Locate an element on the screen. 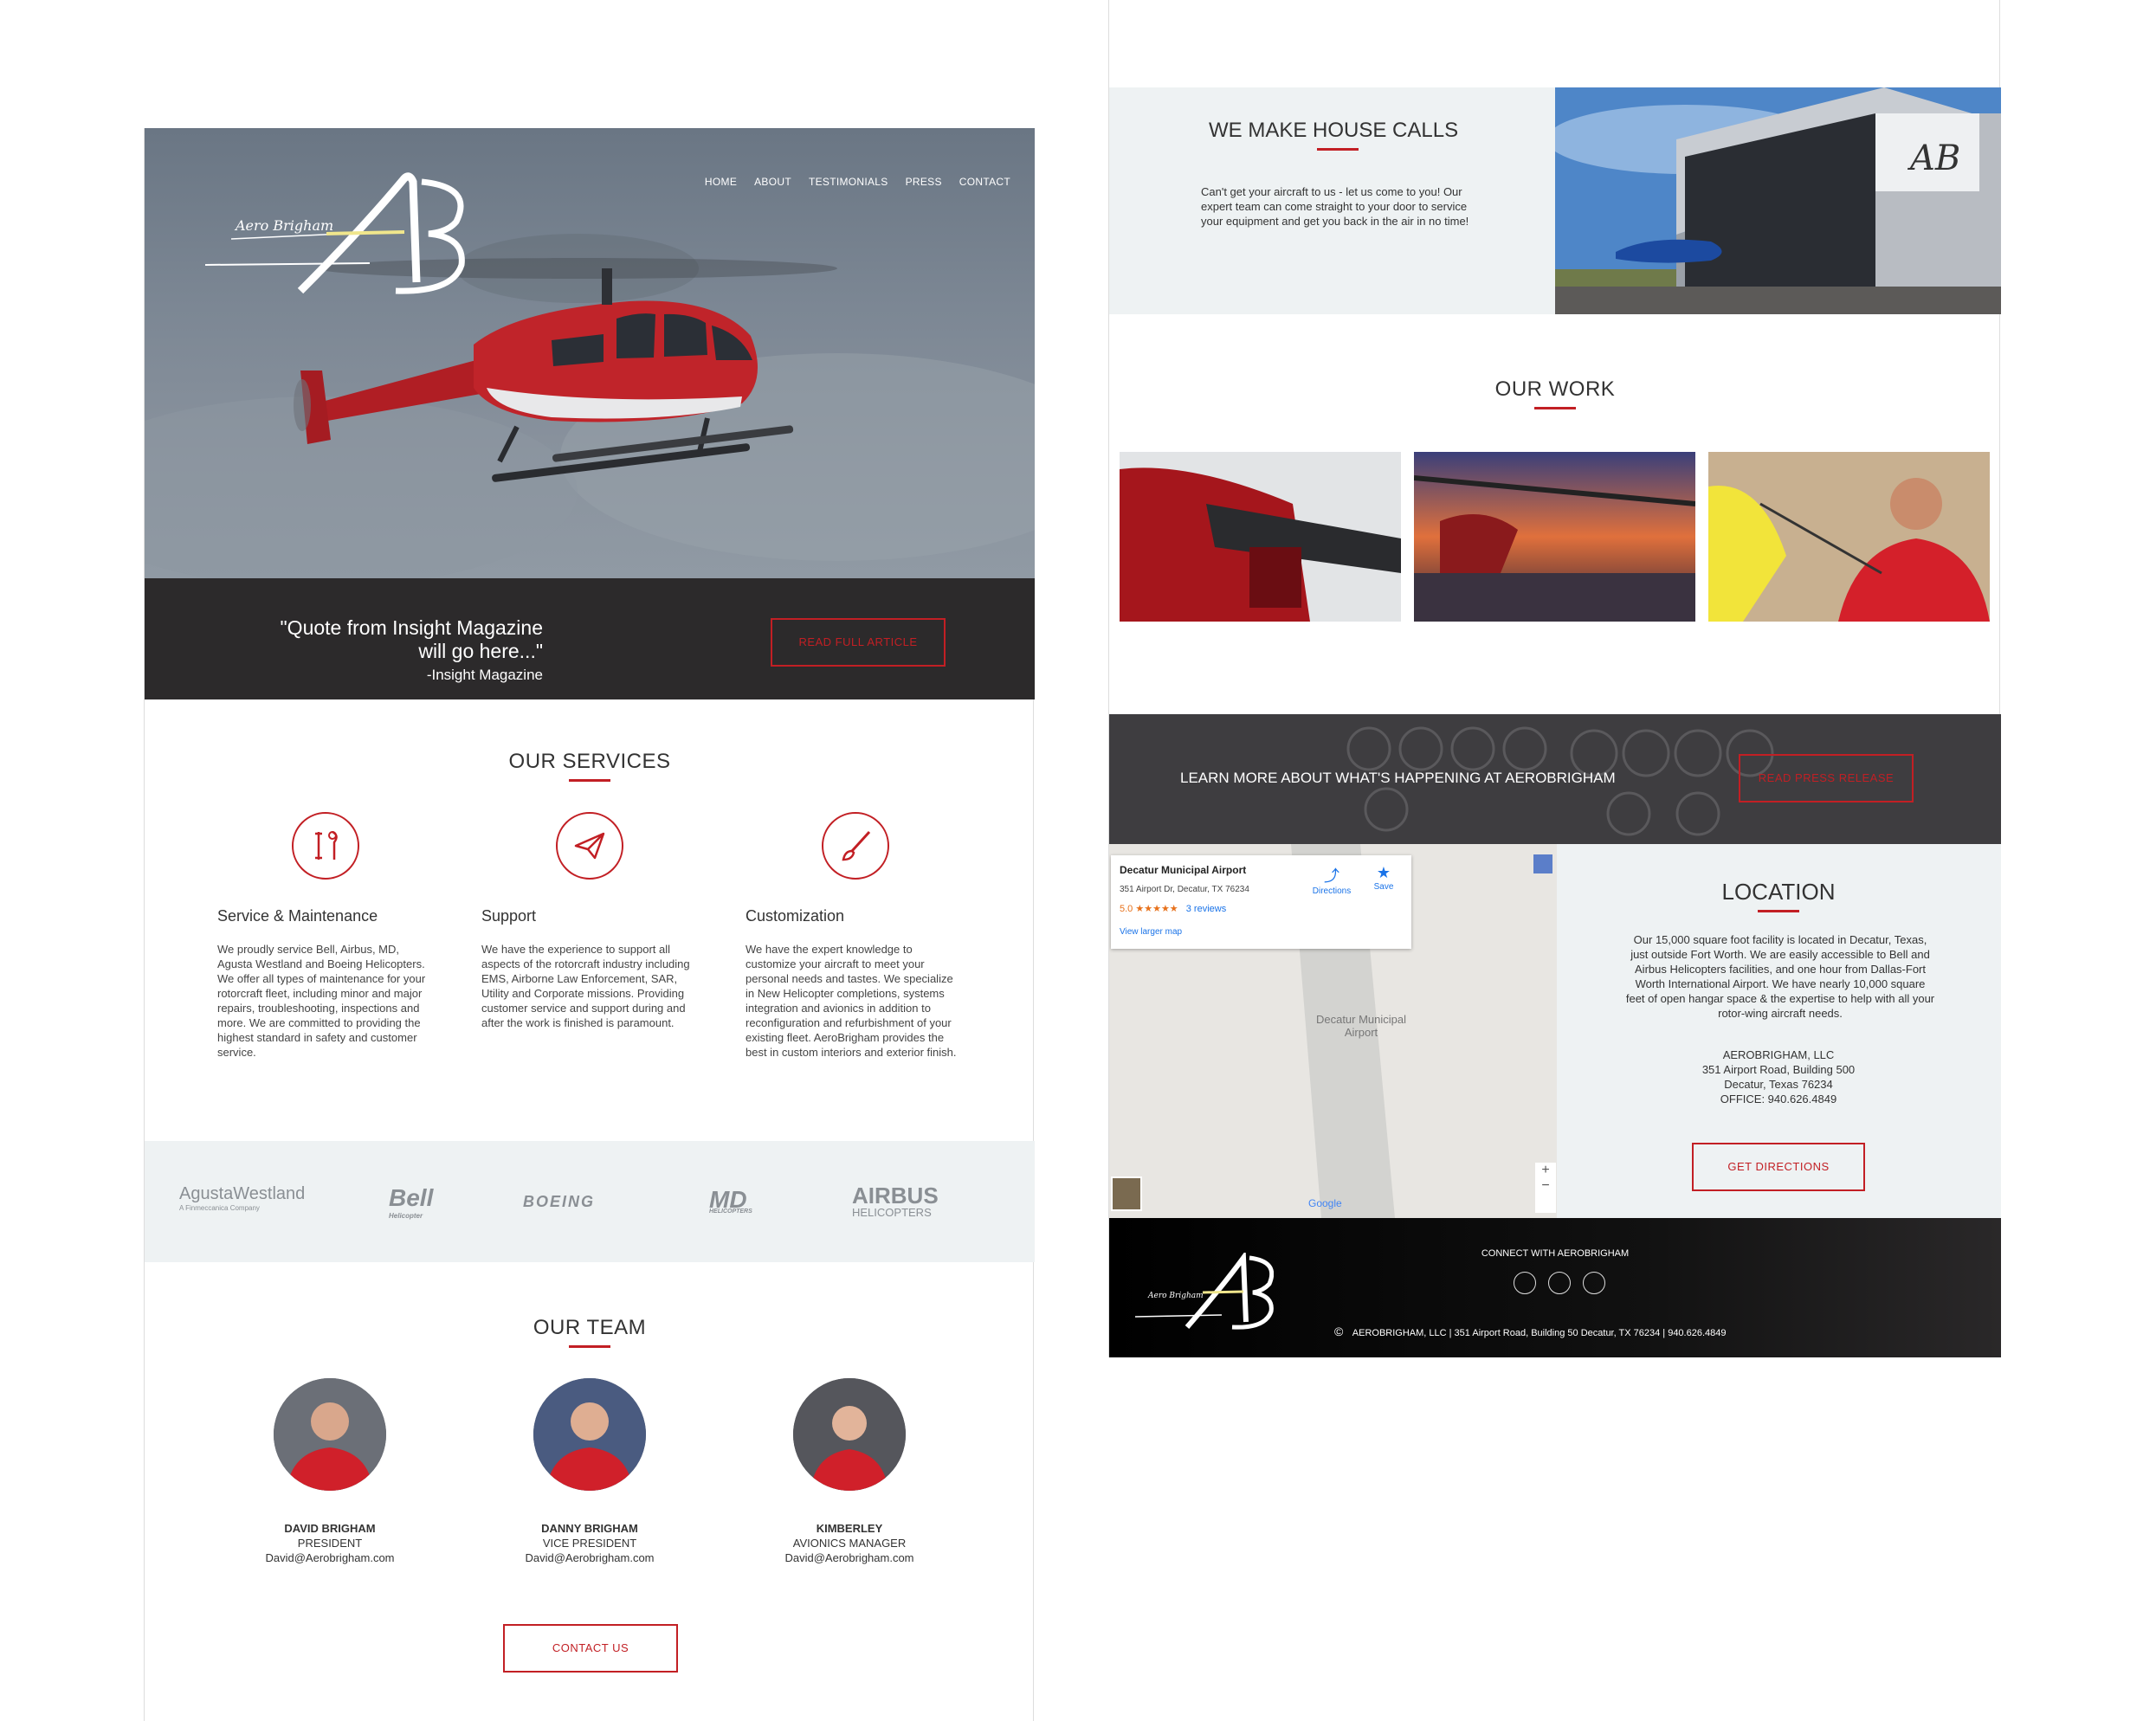 This screenshot has width=2156, height=1721. directions-button: ⤴ Directions is located at coordinates (1332, 880).